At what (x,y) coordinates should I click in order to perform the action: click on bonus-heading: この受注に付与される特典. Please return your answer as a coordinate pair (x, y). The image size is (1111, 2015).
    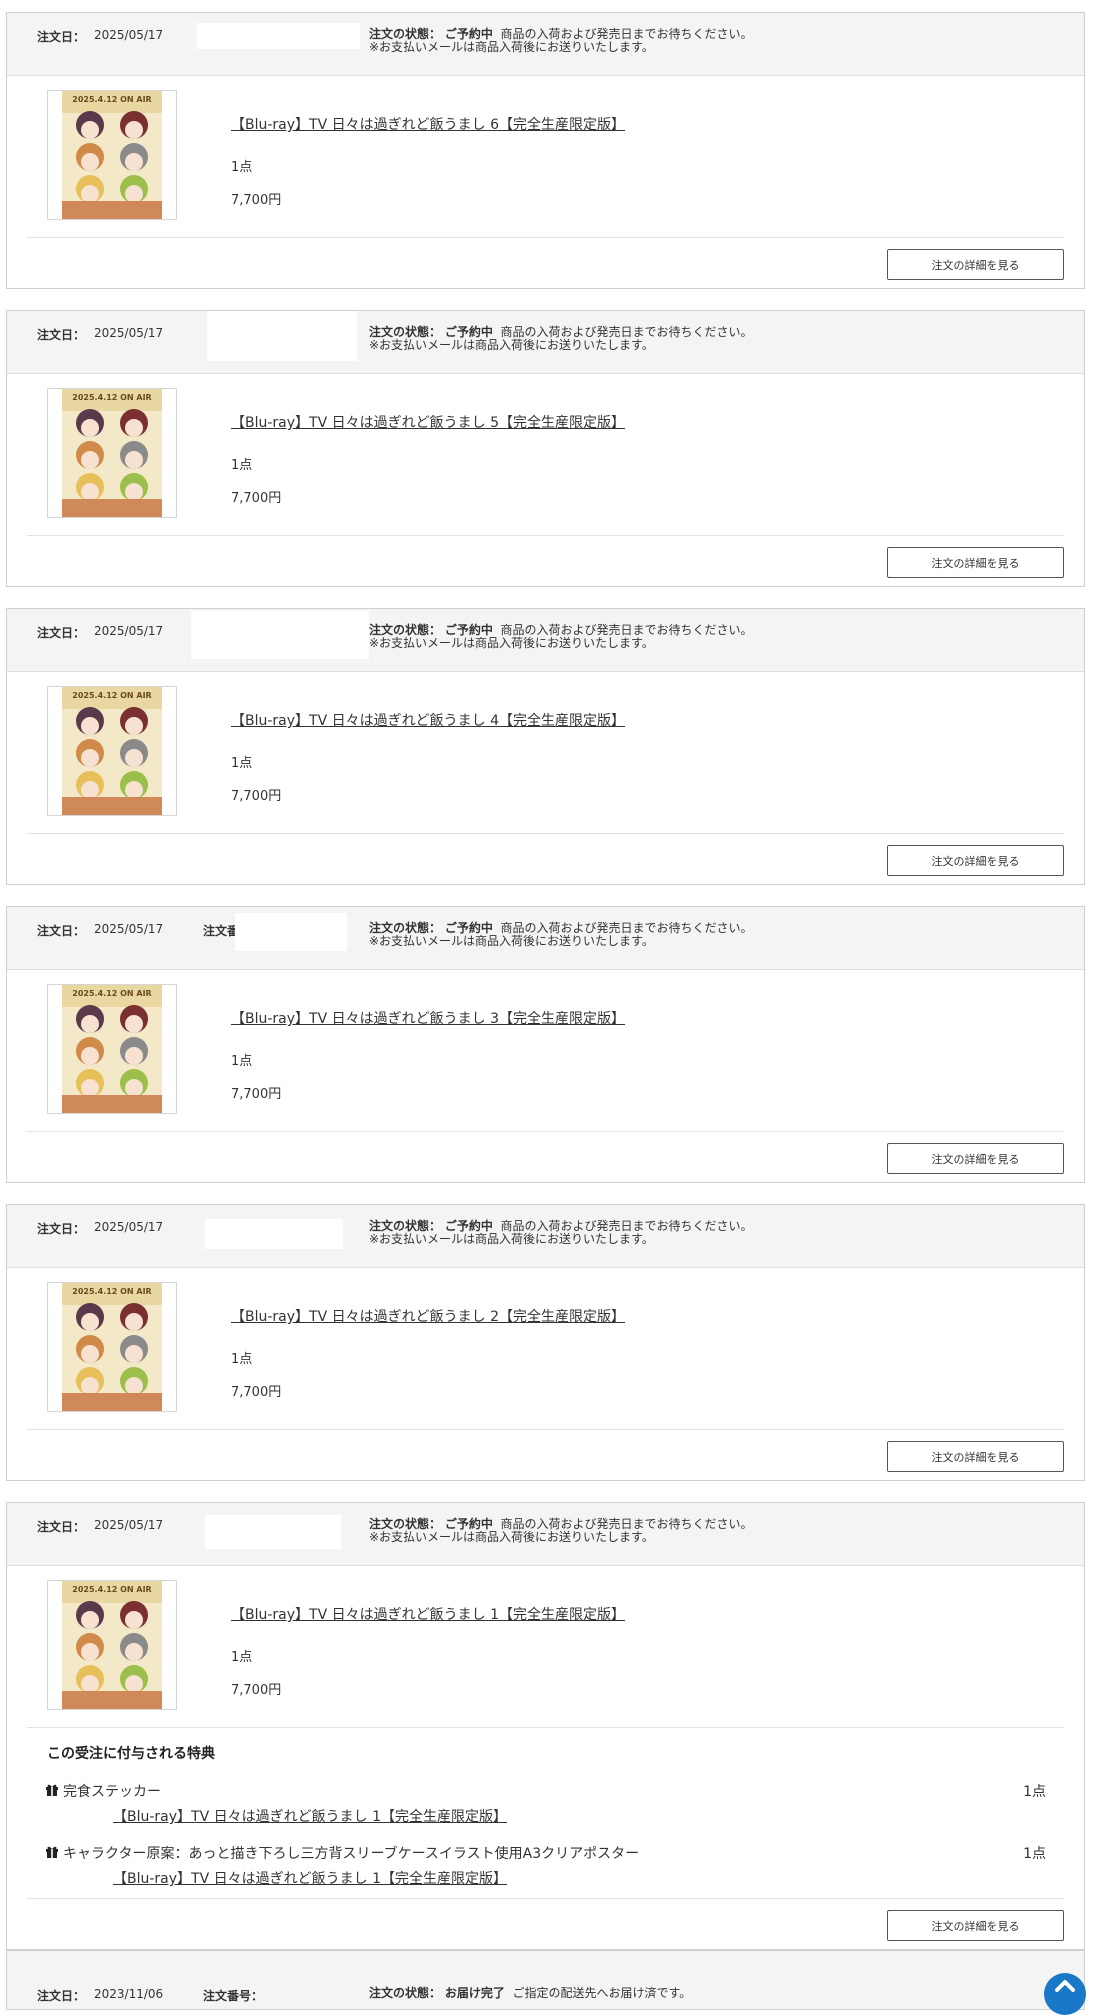
    Looking at the image, I should click on (131, 1754).